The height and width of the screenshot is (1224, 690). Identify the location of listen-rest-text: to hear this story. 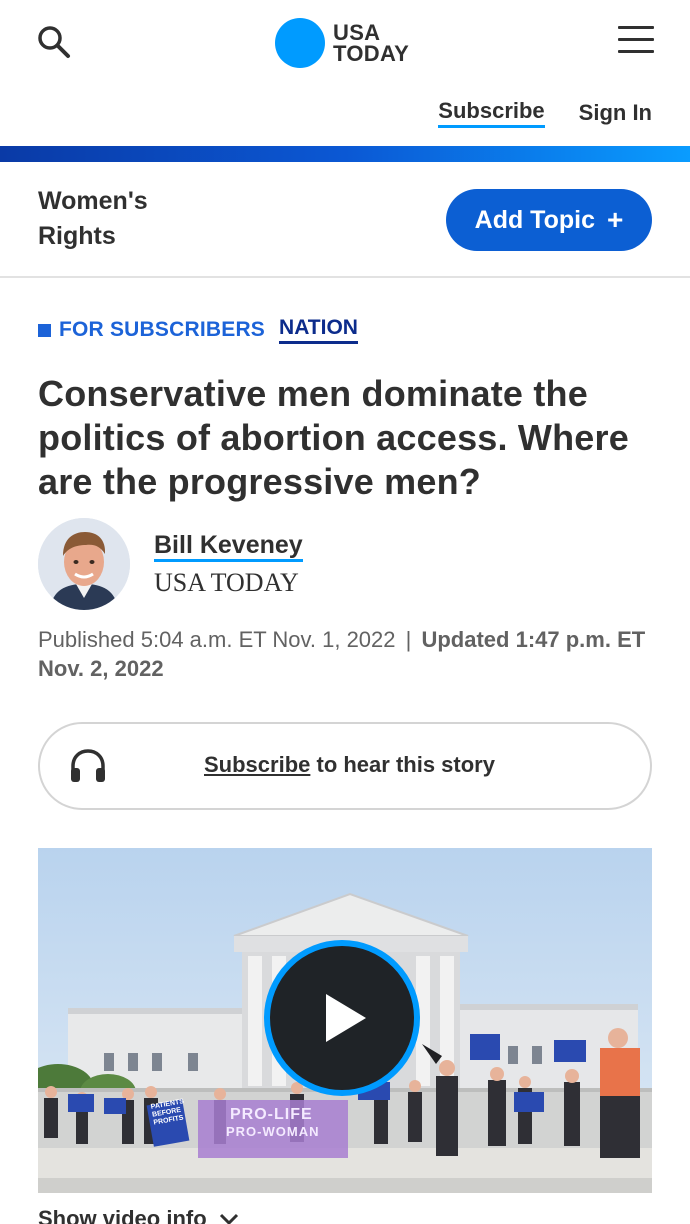
(402, 764).